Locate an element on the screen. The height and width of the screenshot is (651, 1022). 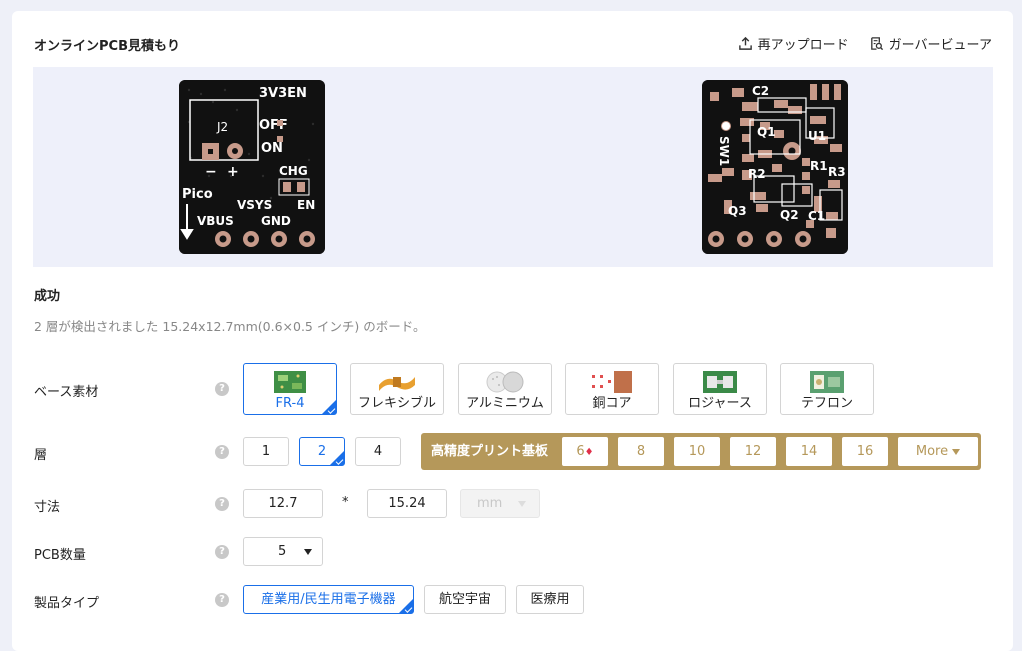
layer-option-8: 8 is located at coordinates (641, 451).